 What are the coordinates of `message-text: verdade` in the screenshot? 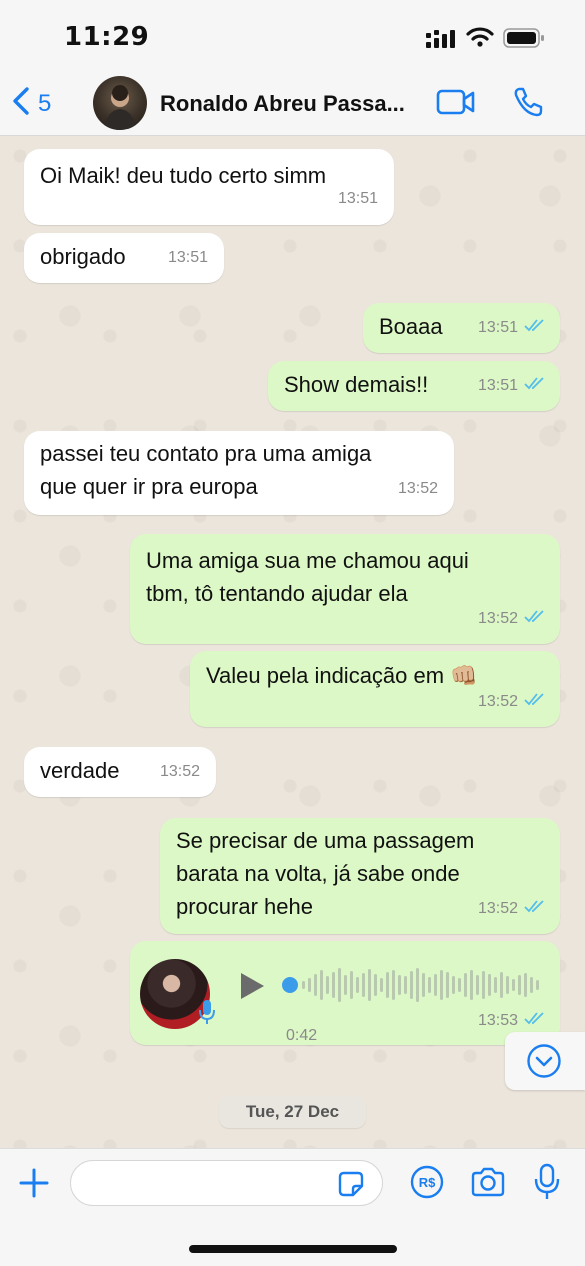 It's located at (80, 770).